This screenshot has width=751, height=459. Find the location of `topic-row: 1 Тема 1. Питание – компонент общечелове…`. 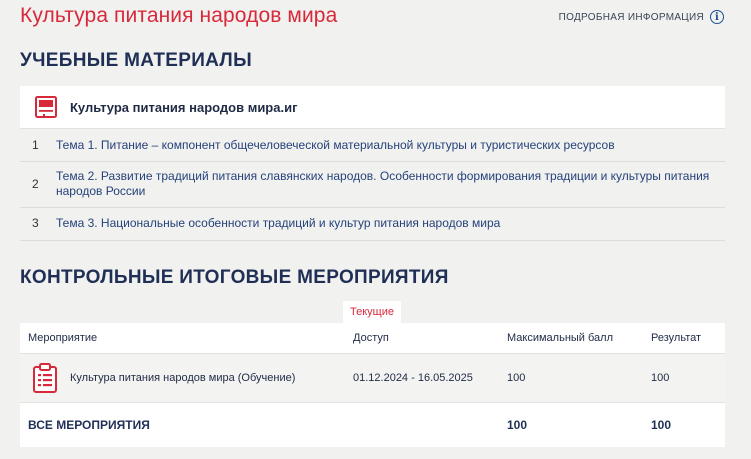

topic-row: 1 Тема 1. Питание – компонент общечелове… is located at coordinates (372, 145).